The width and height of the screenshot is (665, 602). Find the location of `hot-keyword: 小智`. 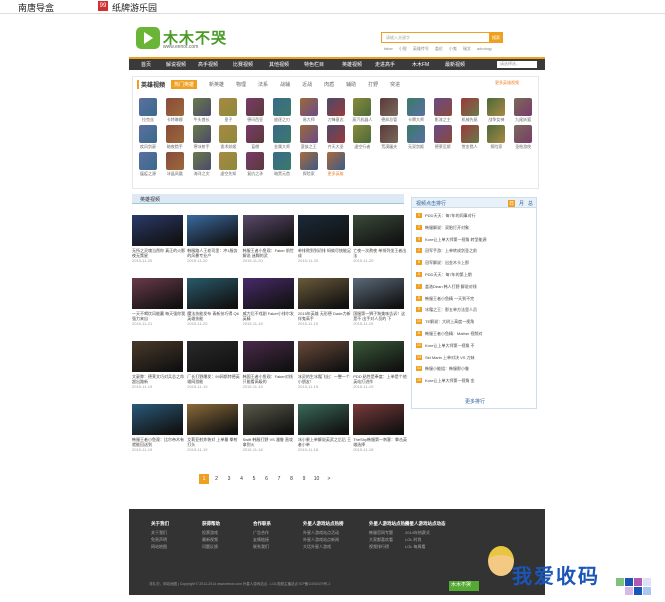

hot-keyword: 小智 is located at coordinates (403, 48).